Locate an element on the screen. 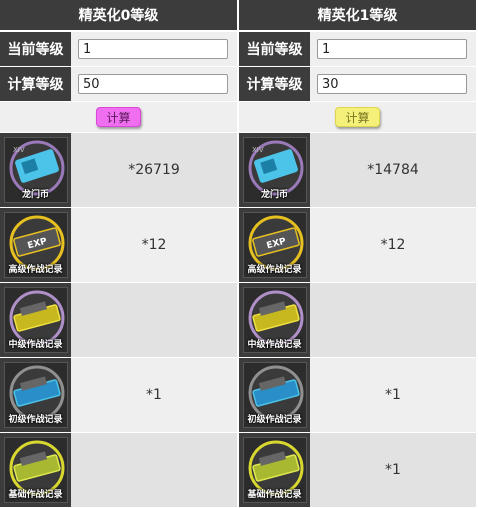 Image resolution: width=478 pixels, height=508 pixels. item-row-lmb: XIV 龙门币 *14784 is located at coordinates (357, 170).